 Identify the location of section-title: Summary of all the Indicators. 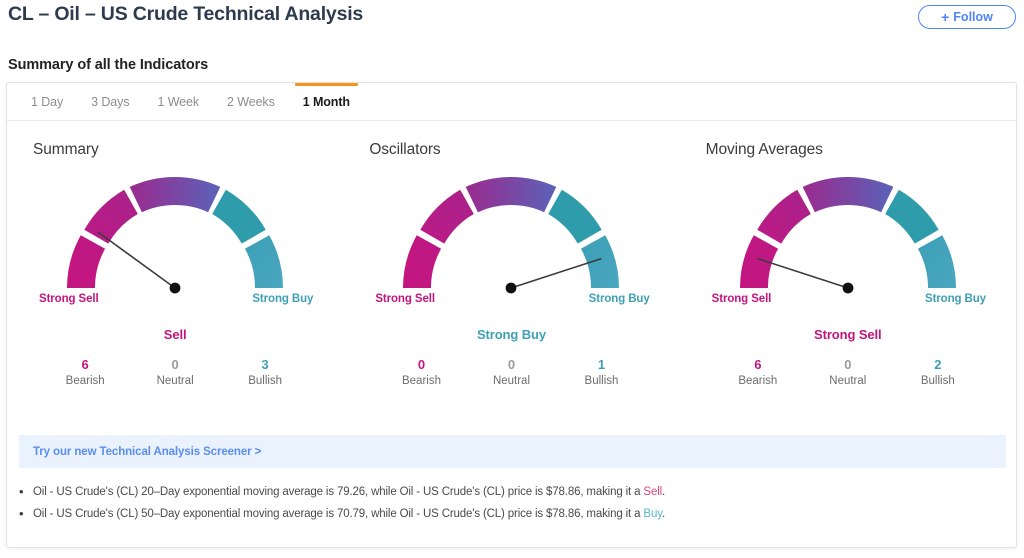
(108, 65).